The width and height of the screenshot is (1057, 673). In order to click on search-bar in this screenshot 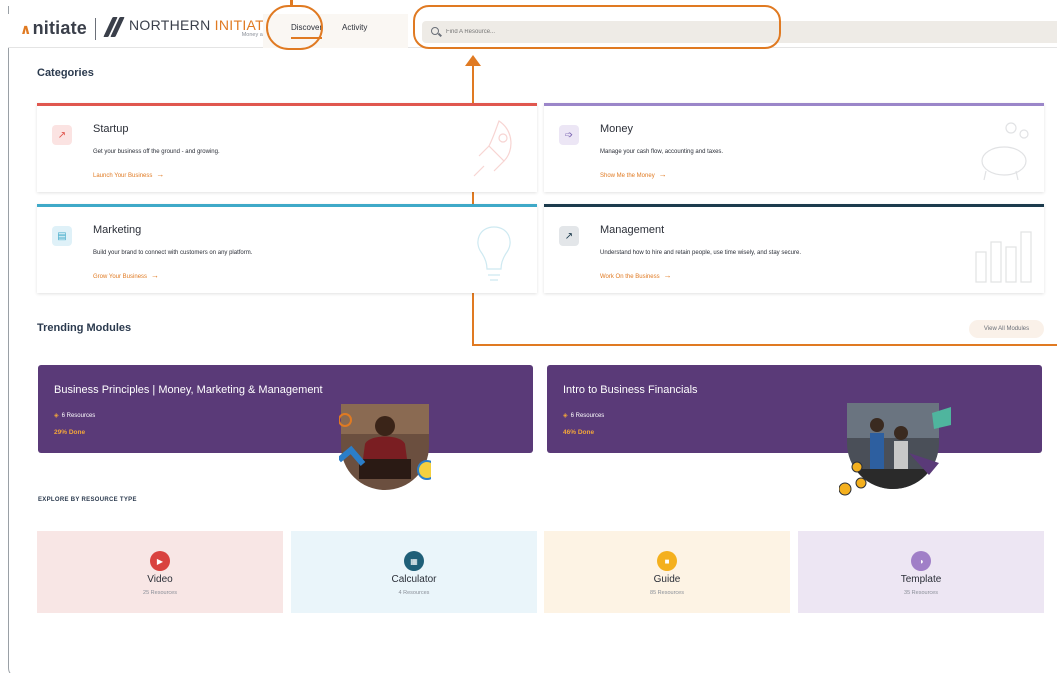, I will do `click(739, 32)`.